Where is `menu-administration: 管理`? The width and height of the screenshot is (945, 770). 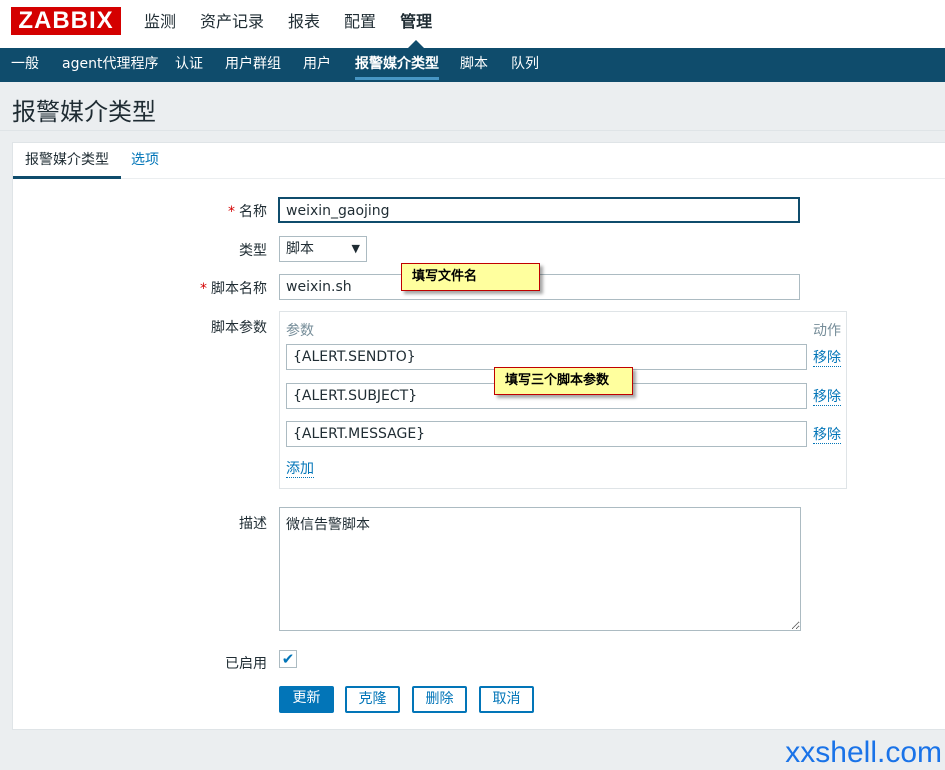
menu-administration: 管理 is located at coordinates (416, 24).